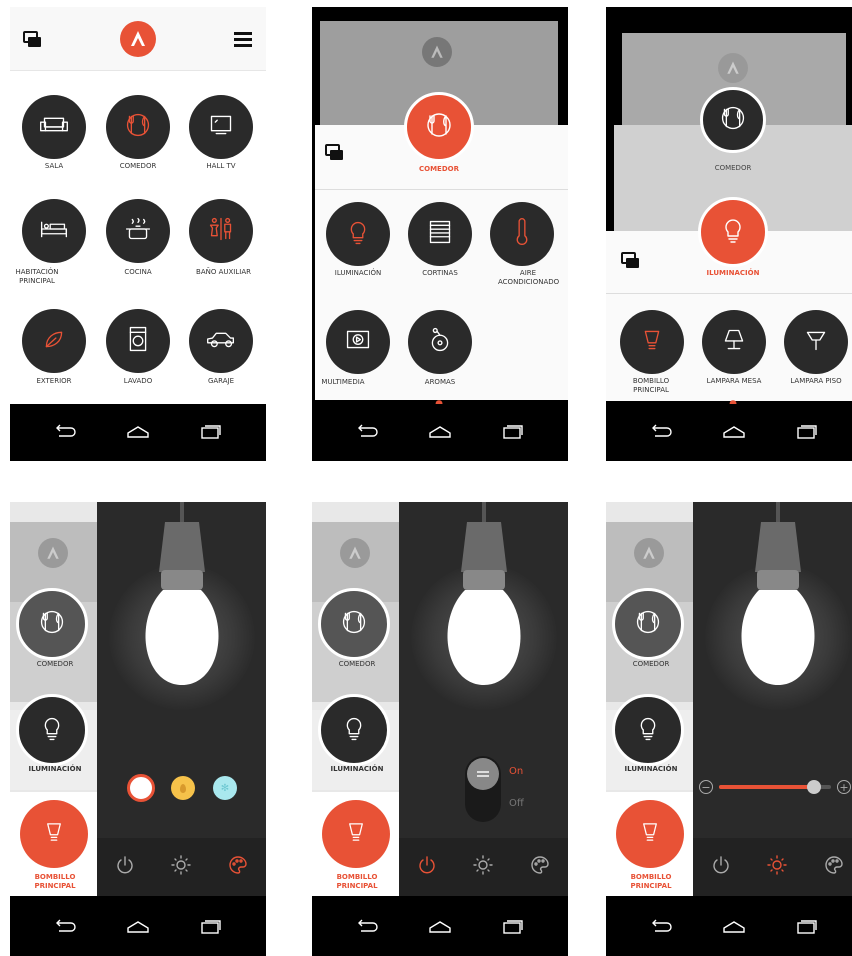 The height and width of the screenshot is (956, 852). I want to click on device-lampara-piso, so click(816, 342).